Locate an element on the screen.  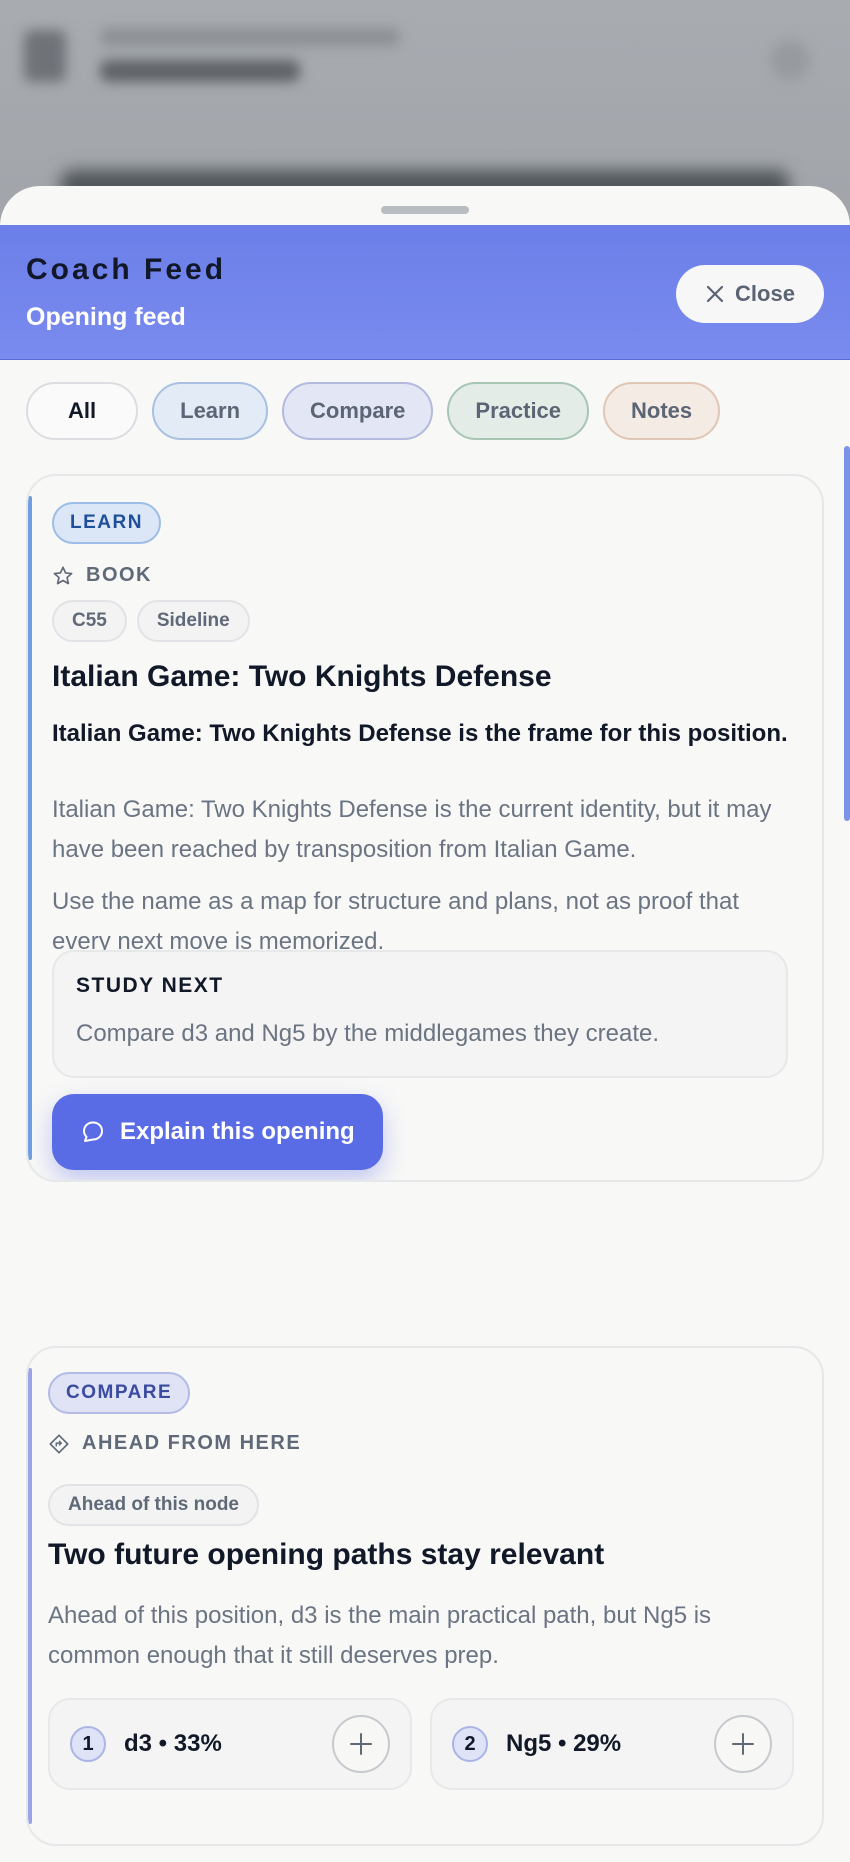
close-label: Close is located at coordinates (765, 293).